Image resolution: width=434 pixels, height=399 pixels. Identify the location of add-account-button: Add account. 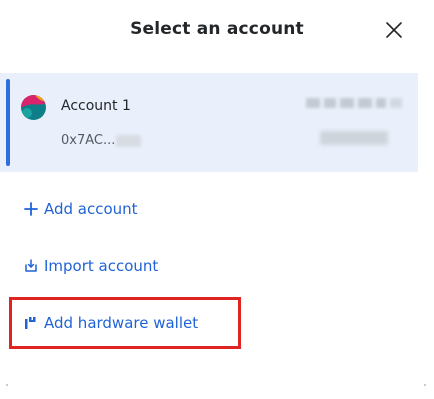
(81, 209).